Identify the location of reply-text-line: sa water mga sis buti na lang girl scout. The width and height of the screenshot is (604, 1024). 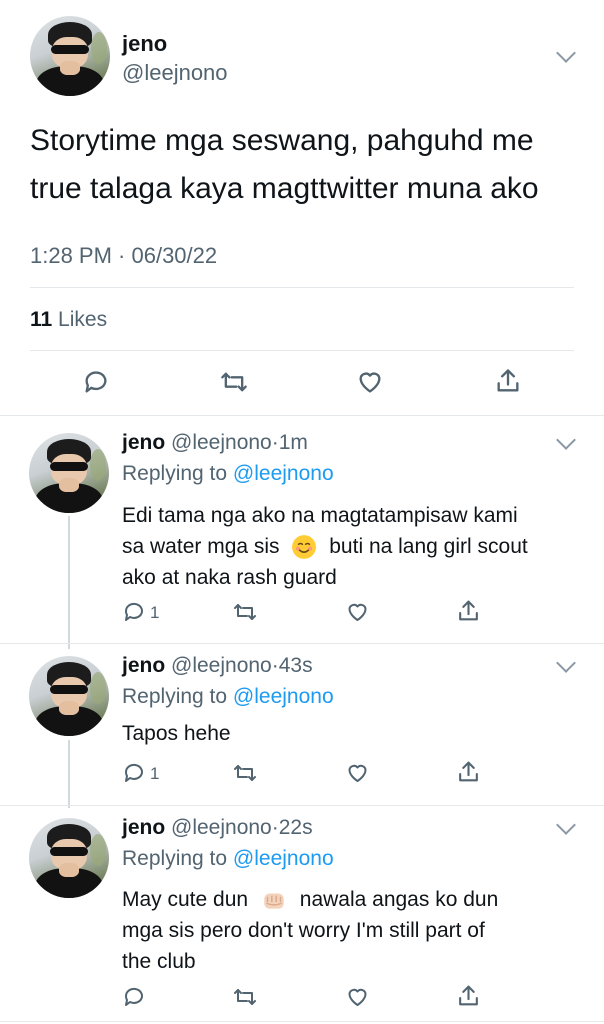
(325, 546).